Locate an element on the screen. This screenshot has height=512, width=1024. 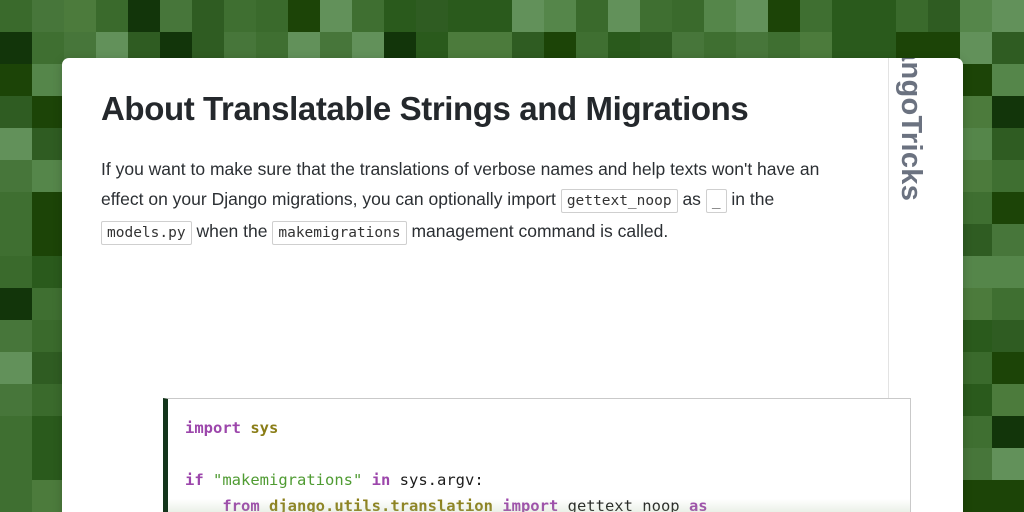
author-handle: @DjangoTricks is located at coordinates (910, 129).